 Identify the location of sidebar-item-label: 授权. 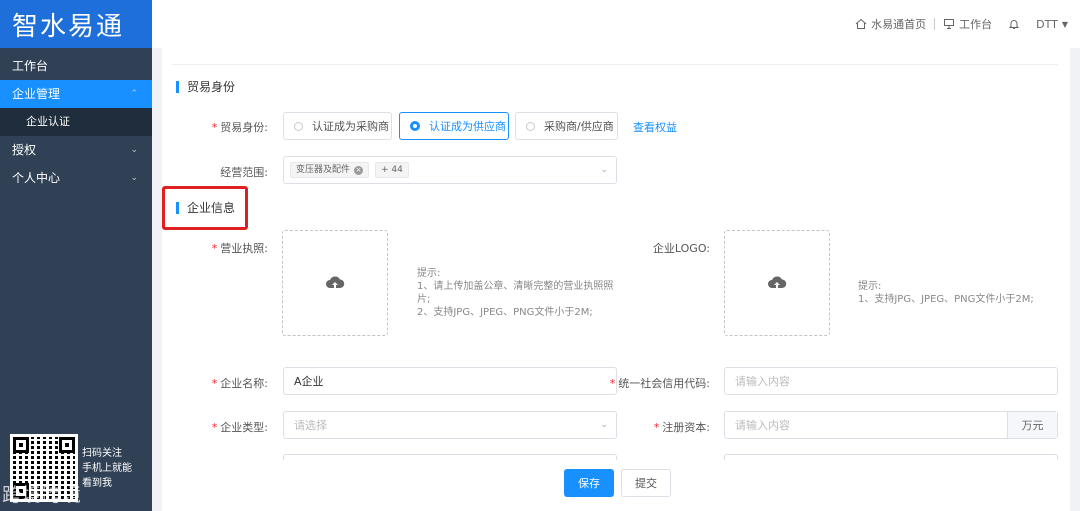
(24, 150).